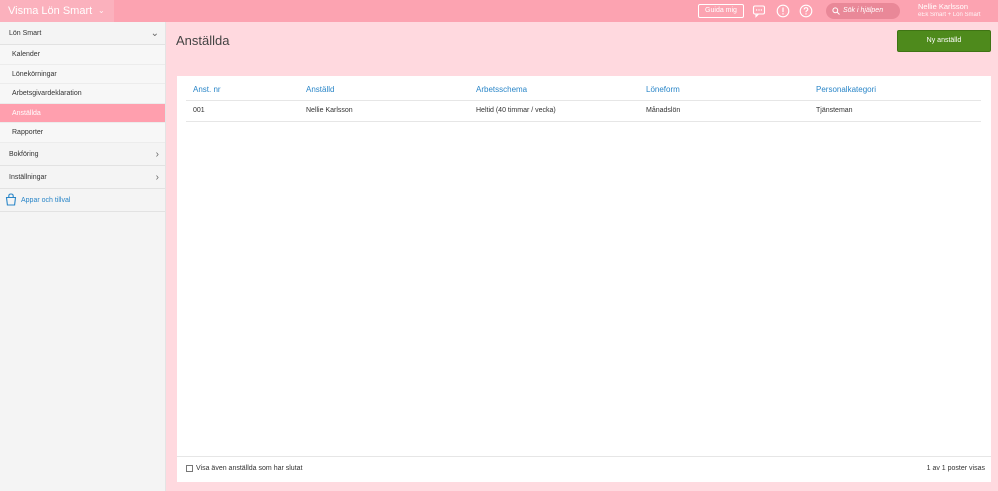  I want to click on guide-button: Guida mig, so click(721, 11).